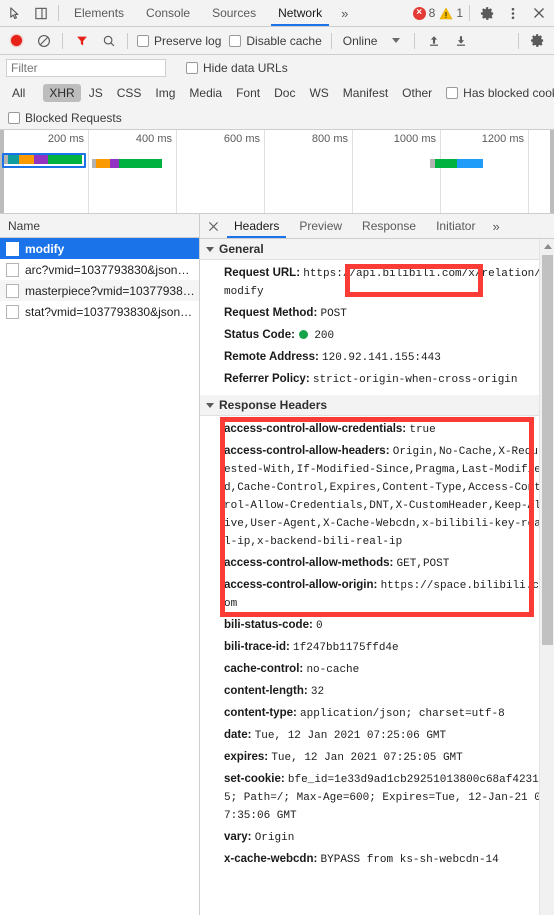  Describe the element at coordinates (129, 93) in the screenshot. I see `type-filter-css: CSS` at that location.